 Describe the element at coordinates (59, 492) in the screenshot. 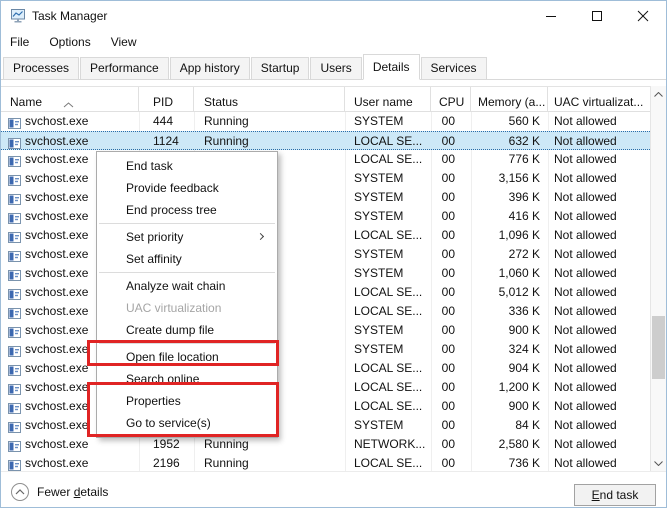

I see `fewer-details-button: Fewer details` at that location.